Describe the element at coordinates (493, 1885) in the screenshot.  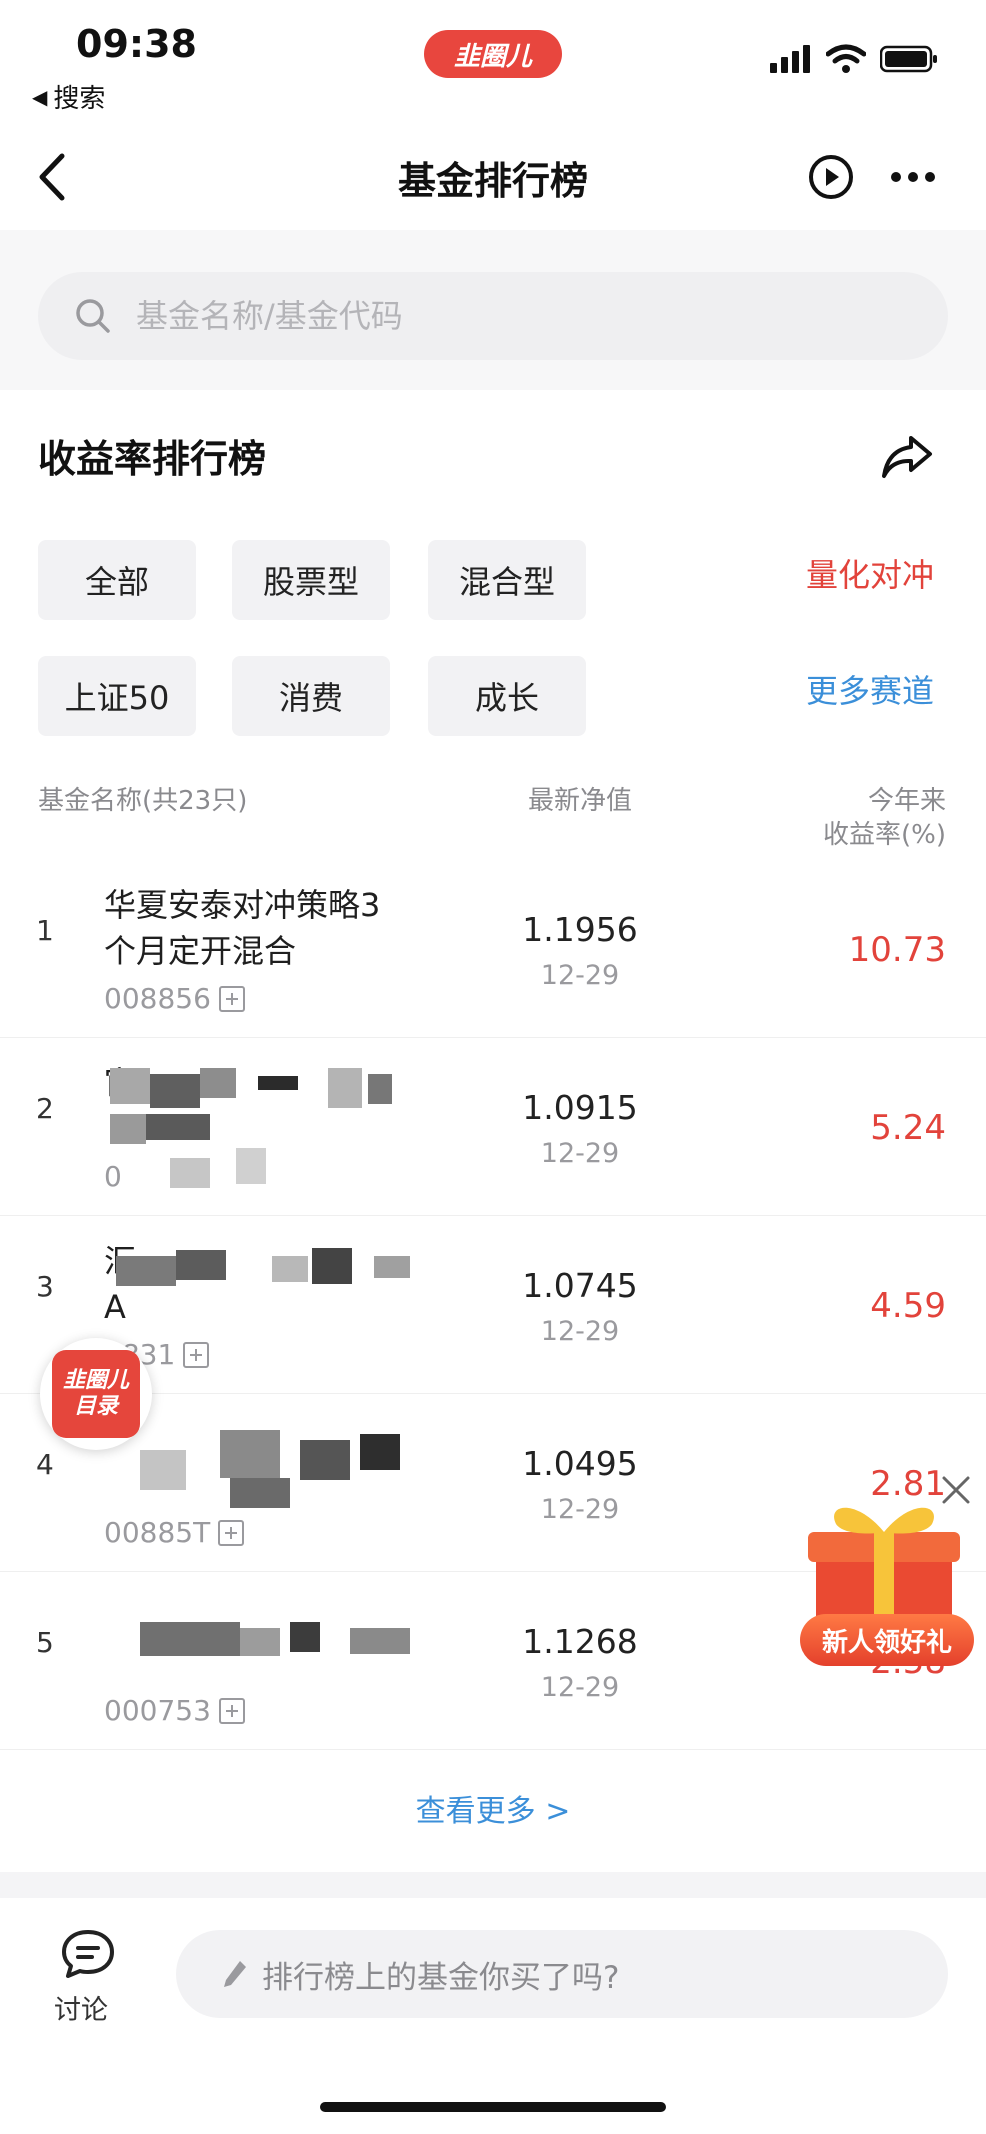
I see `section-separator` at that location.